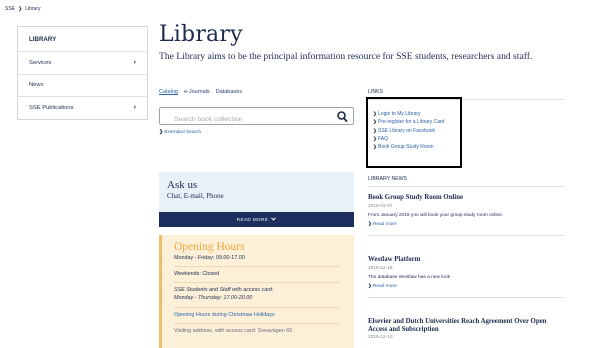 This screenshot has height=348, width=600. I want to click on sidebar-item-label: Services, so click(40, 62).